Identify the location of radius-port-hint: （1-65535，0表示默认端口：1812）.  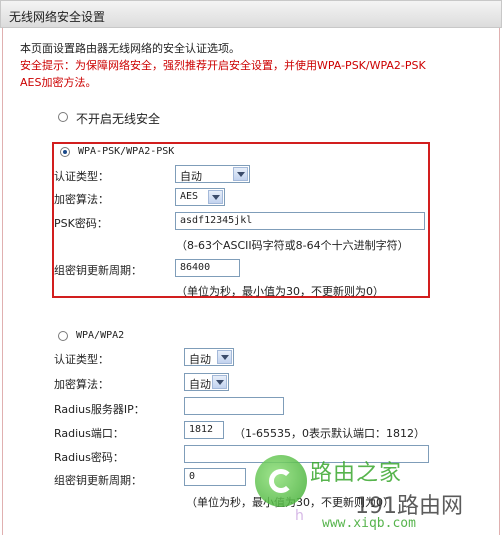
(329, 433).